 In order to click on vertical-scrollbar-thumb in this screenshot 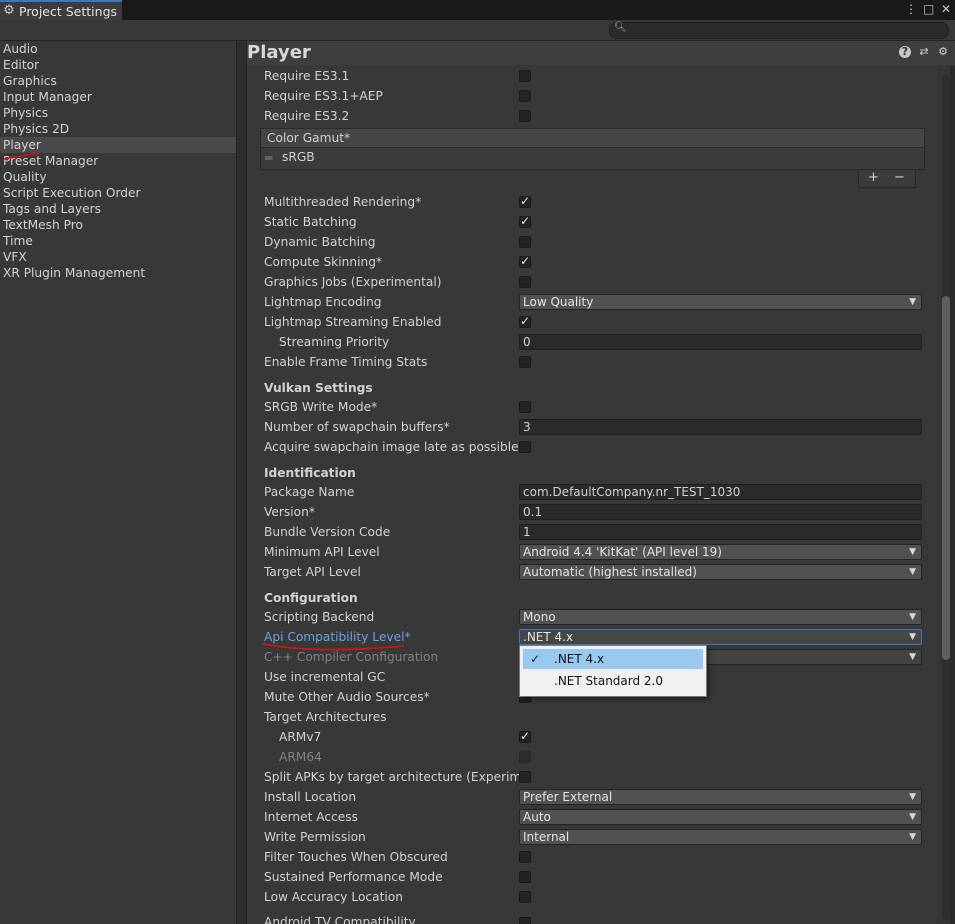, I will do `click(946, 478)`.